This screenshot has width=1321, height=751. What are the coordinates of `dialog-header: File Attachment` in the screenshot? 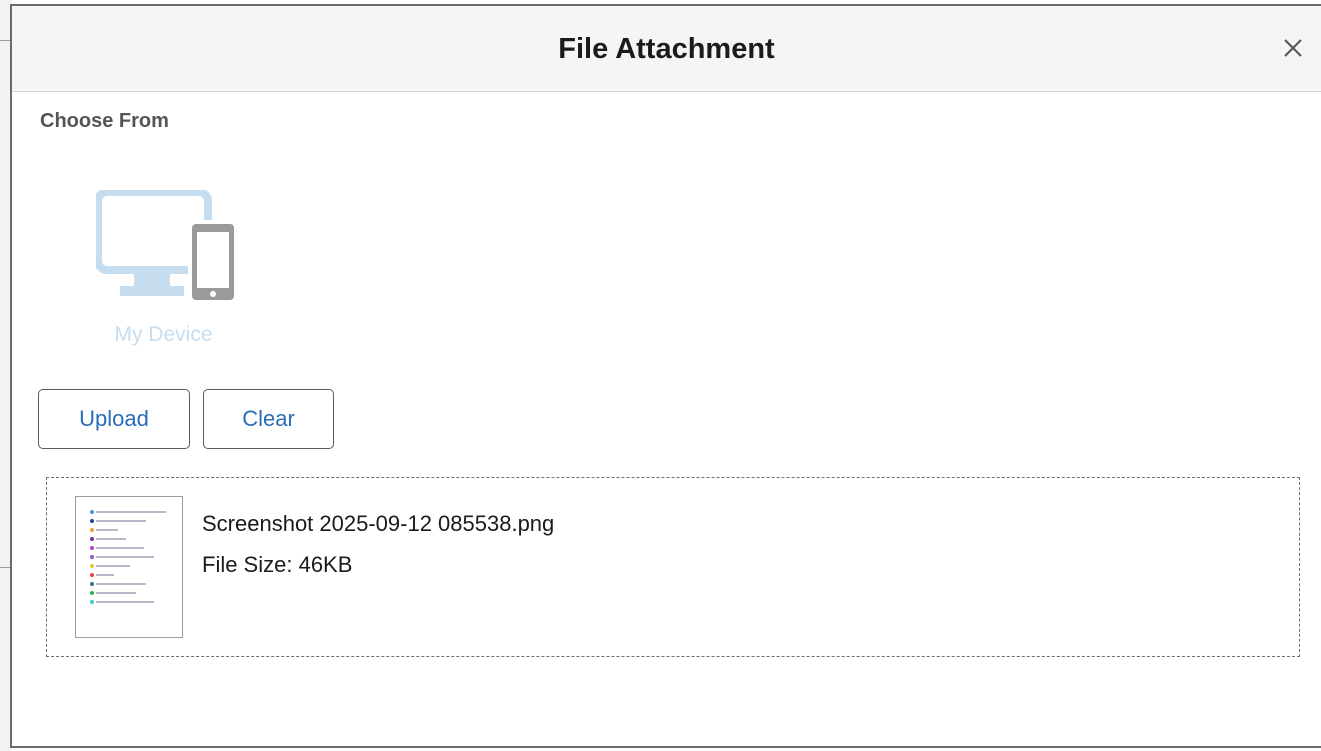 It's located at (666, 49).